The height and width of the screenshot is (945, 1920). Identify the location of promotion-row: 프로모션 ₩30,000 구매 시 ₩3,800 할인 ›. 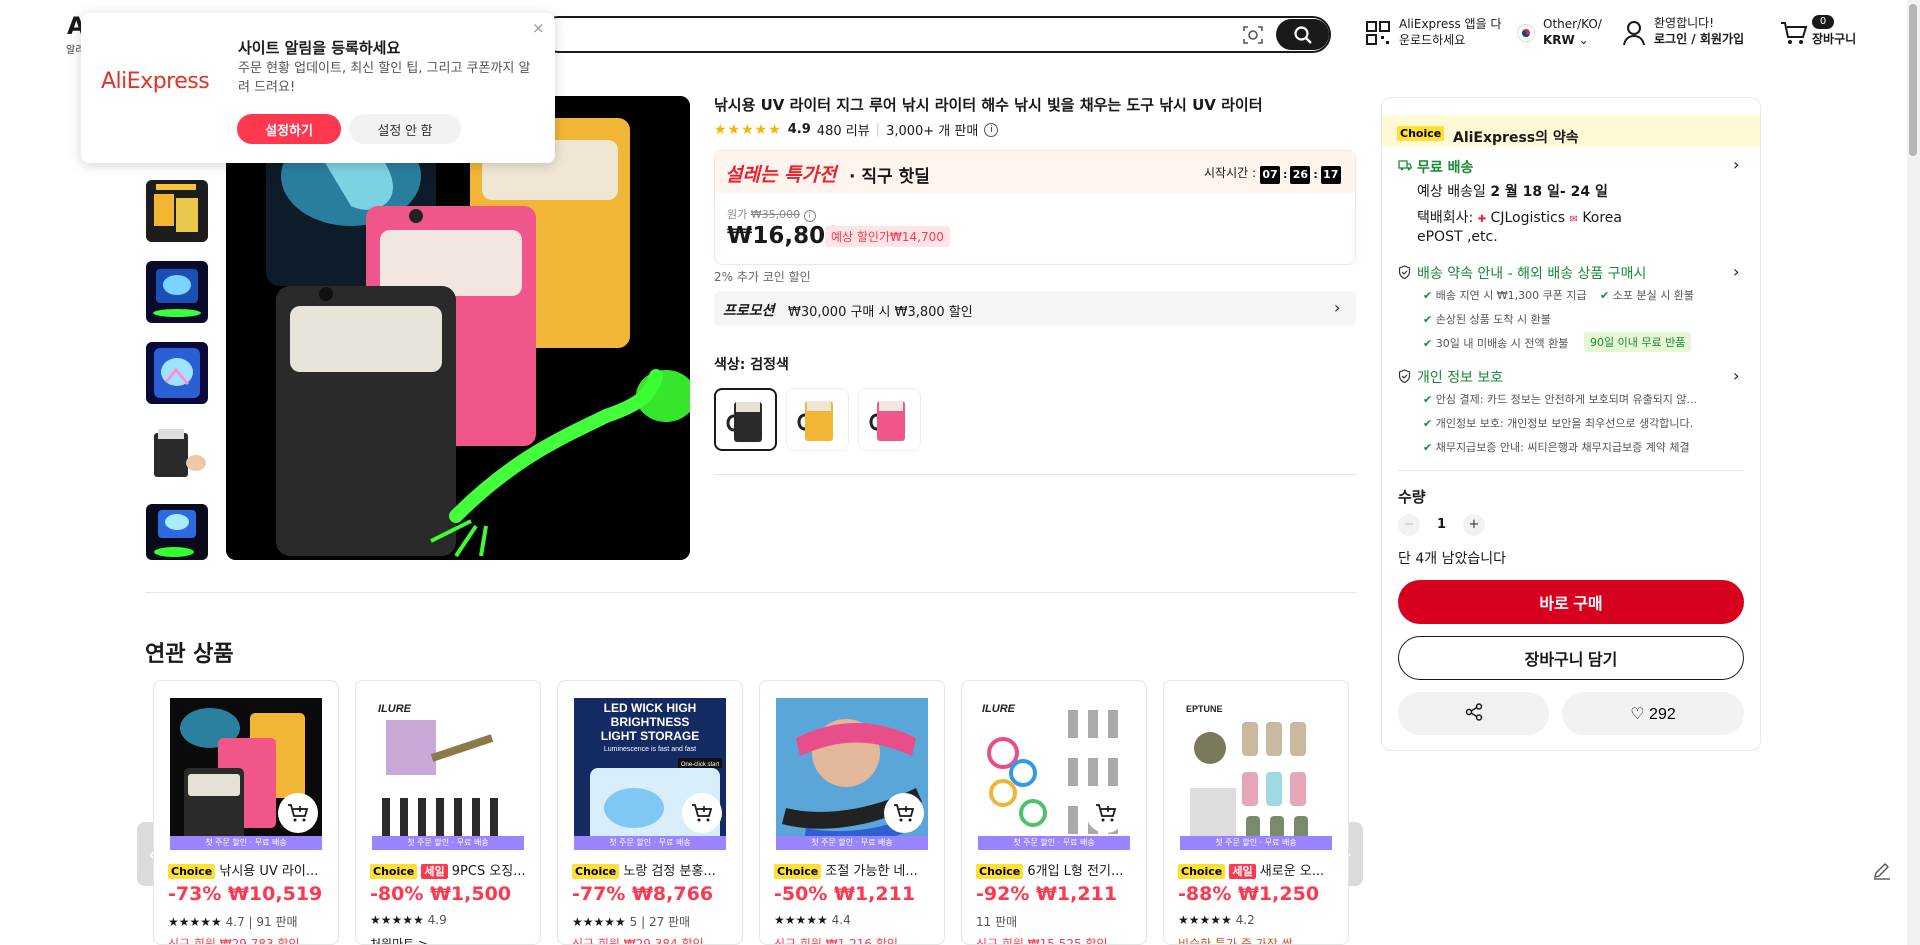
(1035, 308).